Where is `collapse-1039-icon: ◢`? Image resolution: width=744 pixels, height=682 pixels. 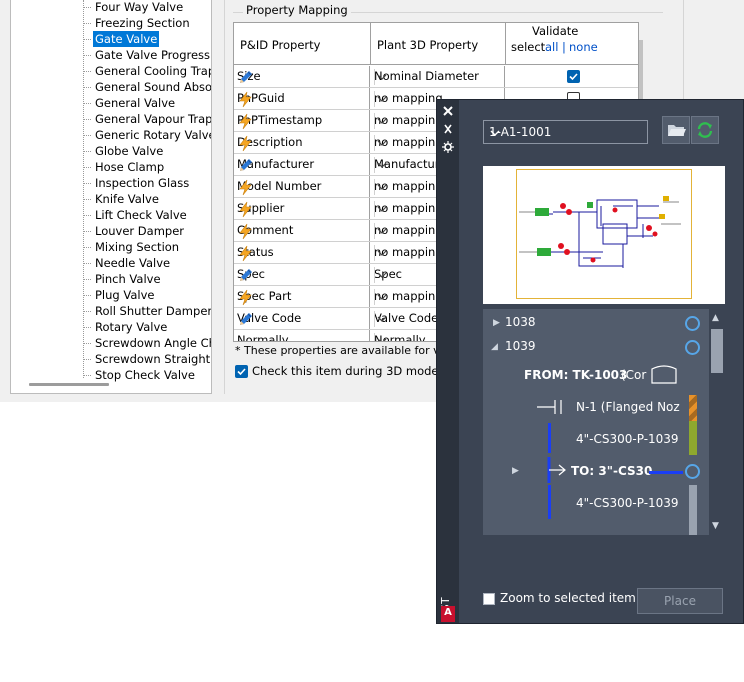 collapse-1039-icon: ◢ is located at coordinates (494, 347).